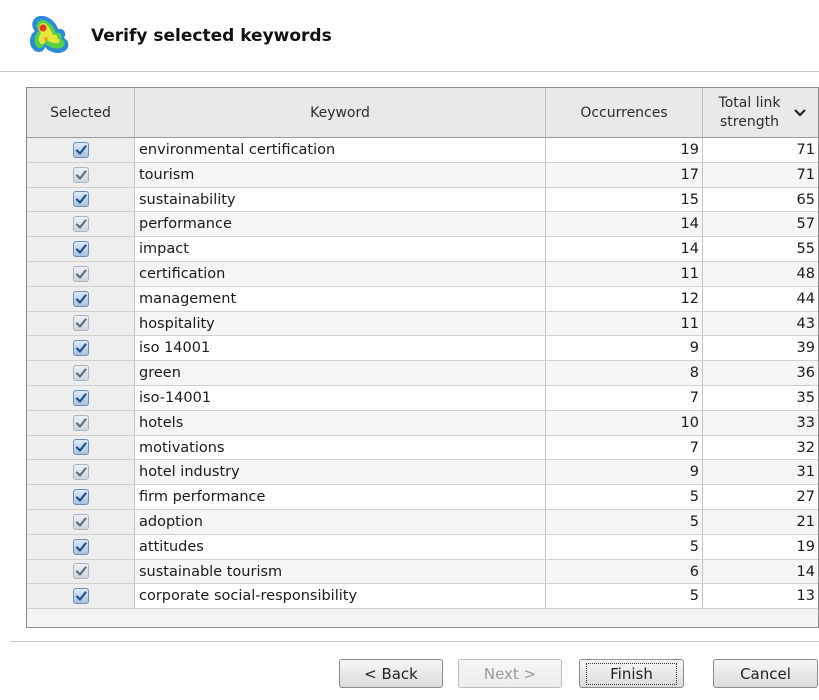 This screenshot has height=700, width=819. I want to click on table-row: performance 14 57, so click(422, 225).